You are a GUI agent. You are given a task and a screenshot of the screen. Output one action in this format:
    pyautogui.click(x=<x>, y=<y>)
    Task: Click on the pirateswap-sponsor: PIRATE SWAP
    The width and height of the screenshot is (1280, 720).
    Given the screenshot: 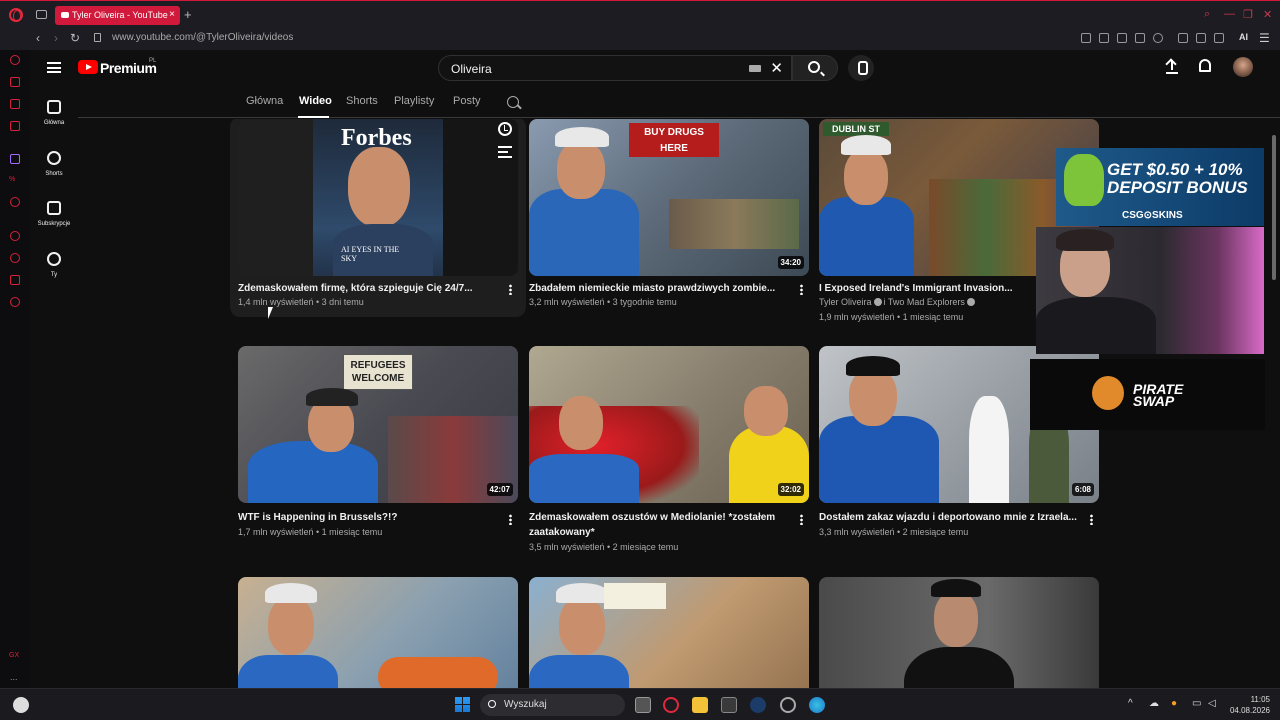 What is the action you would take?
    pyautogui.click(x=1147, y=394)
    